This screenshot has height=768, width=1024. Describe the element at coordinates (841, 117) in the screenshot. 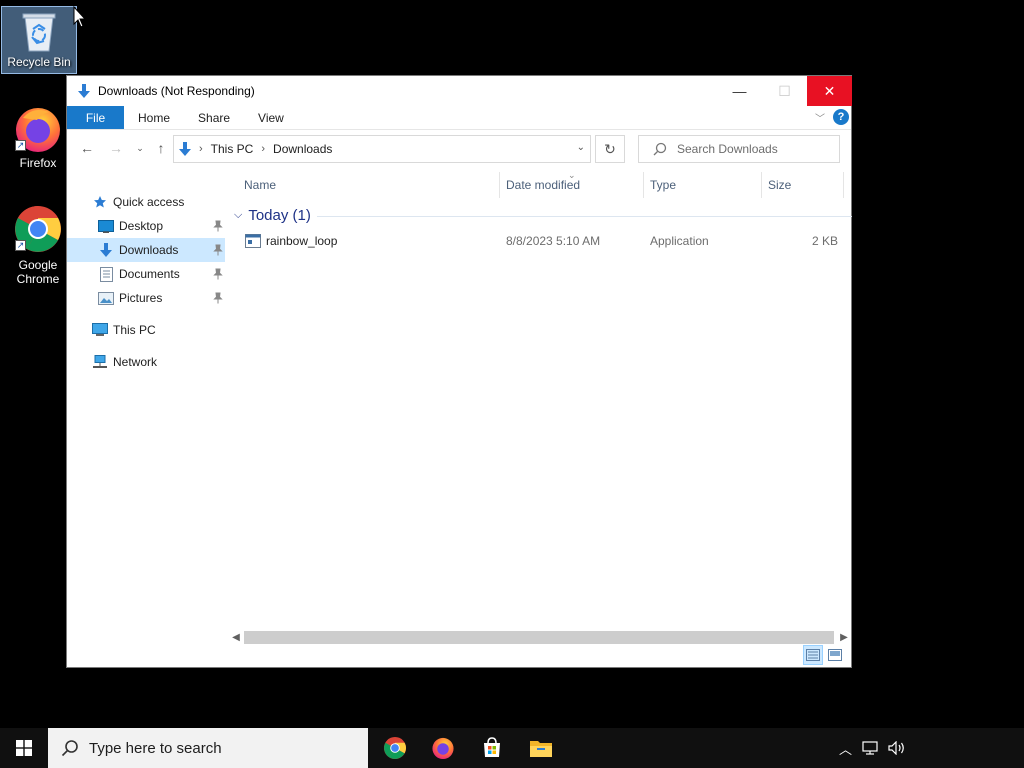

I see `help-button: ?` at that location.